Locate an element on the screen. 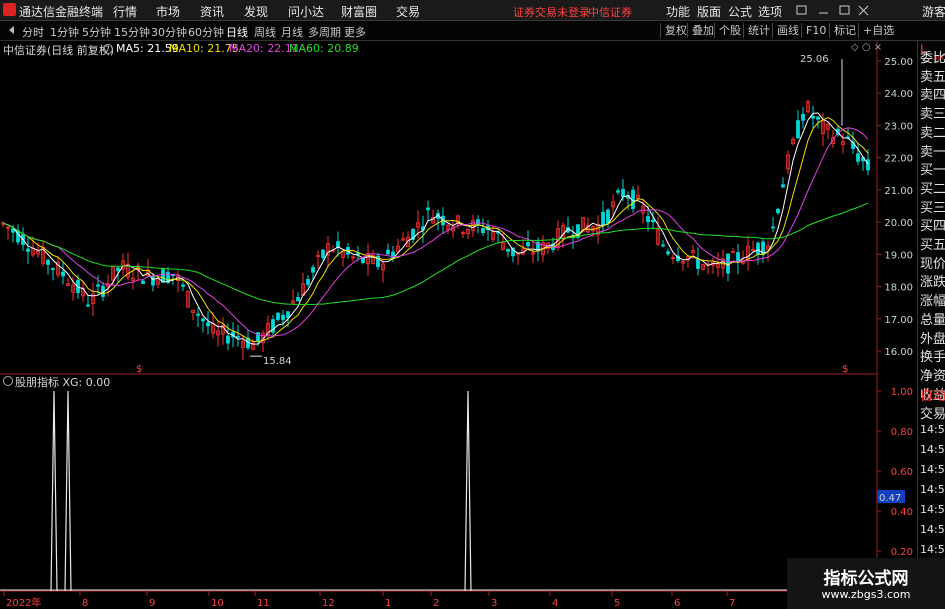  menu-ask: 问小达 is located at coordinates (306, 11).